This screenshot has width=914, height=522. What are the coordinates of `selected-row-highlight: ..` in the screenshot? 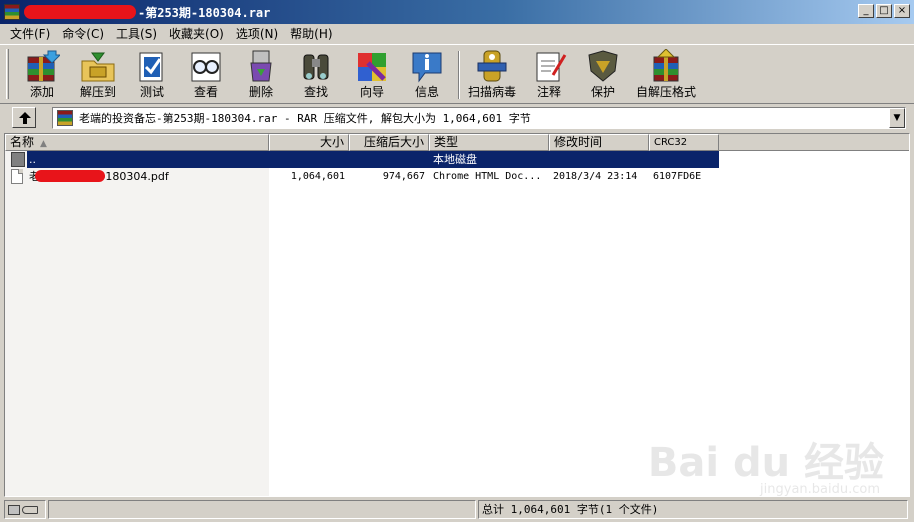 It's located at (373, 159).